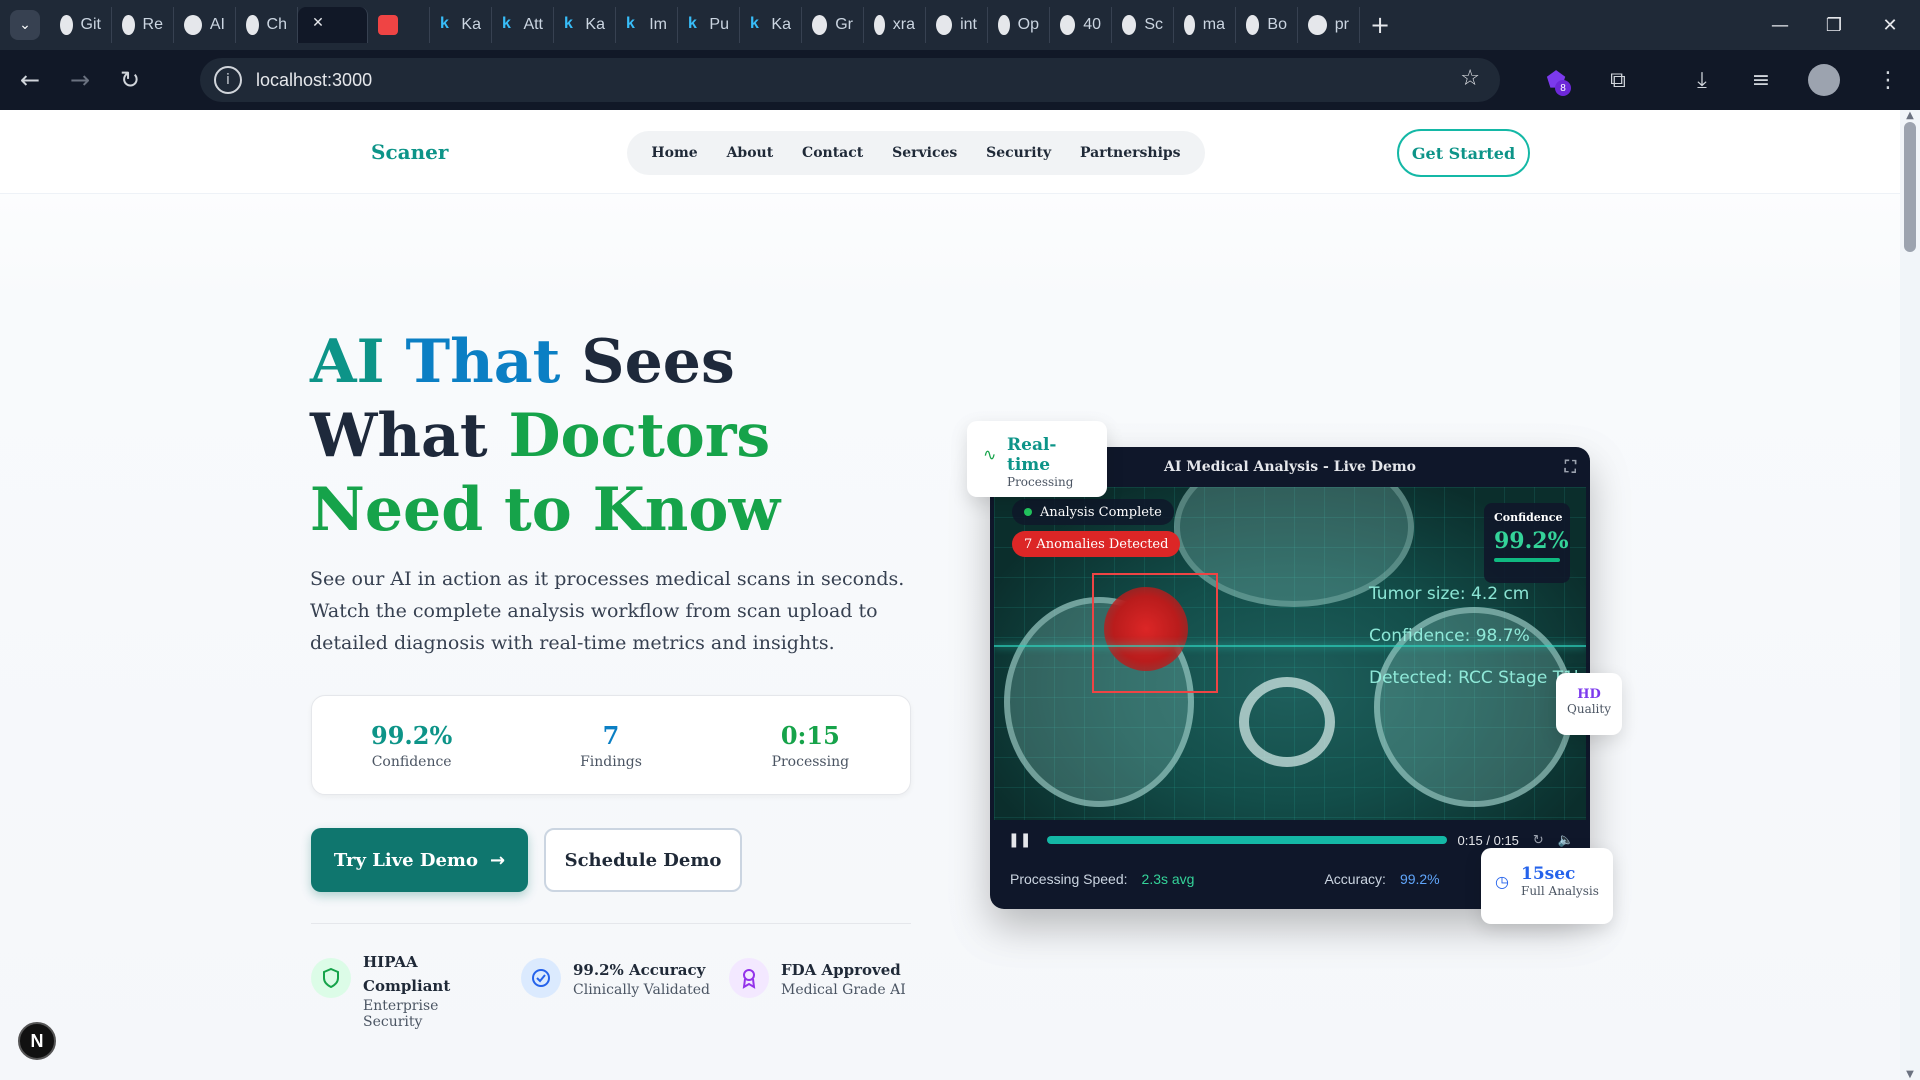  I want to click on browser-tab: ✕, so click(333, 25).